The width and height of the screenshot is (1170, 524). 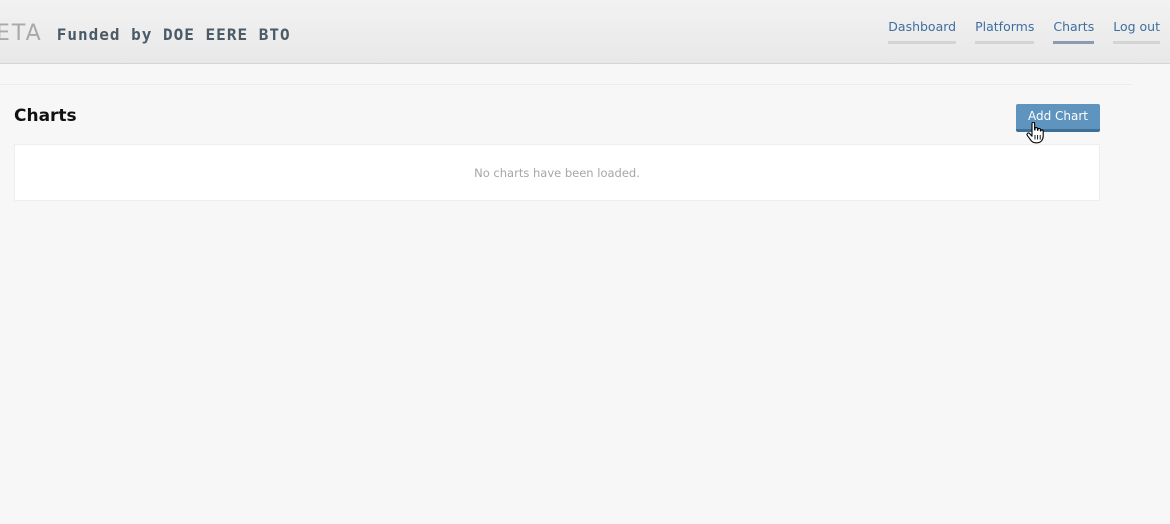 I want to click on empty-state-message: No charts have been loaded., so click(x=557, y=172).